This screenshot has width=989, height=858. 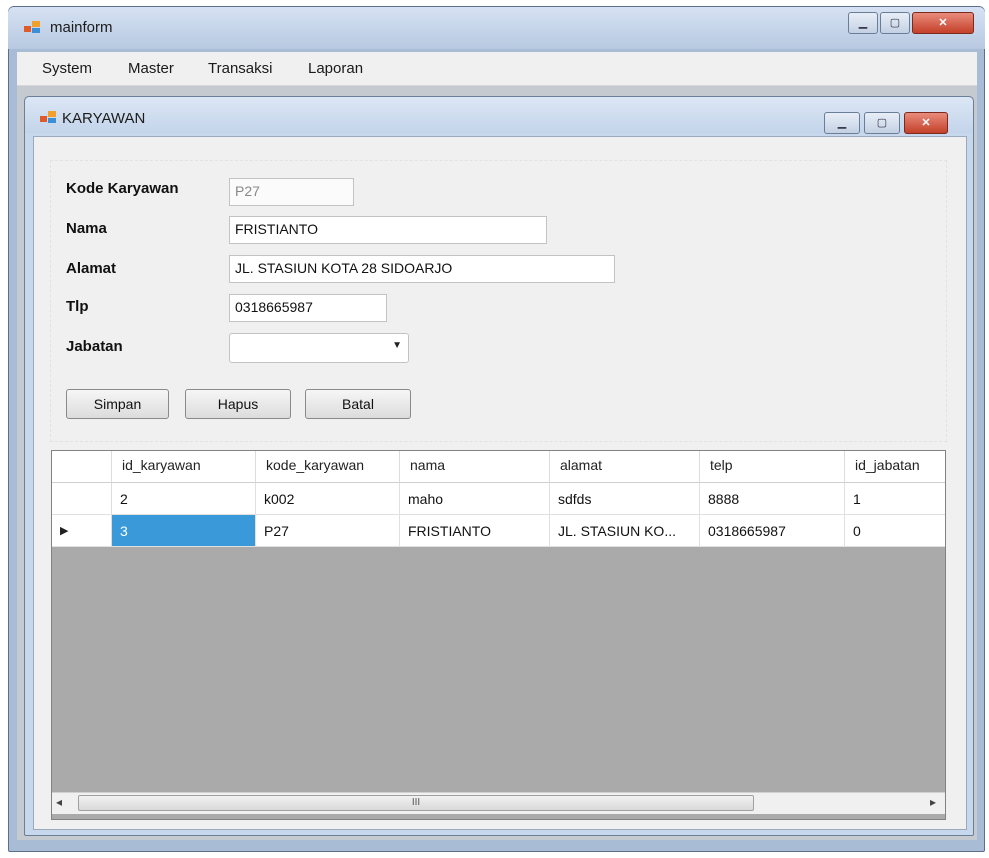 What do you see at coordinates (625, 467) in the screenshot?
I see `column-header-alamat: alamat` at bounding box center [625, 467].